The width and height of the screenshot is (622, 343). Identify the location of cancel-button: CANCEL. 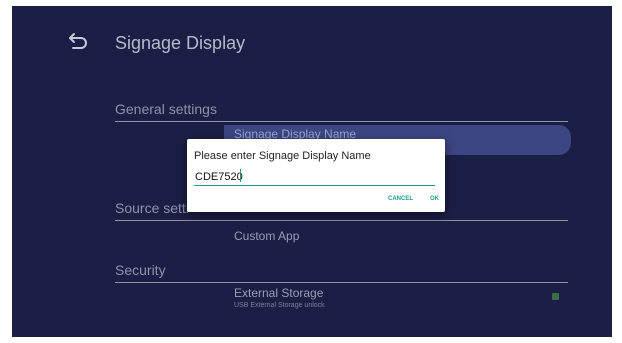
(400, 199).